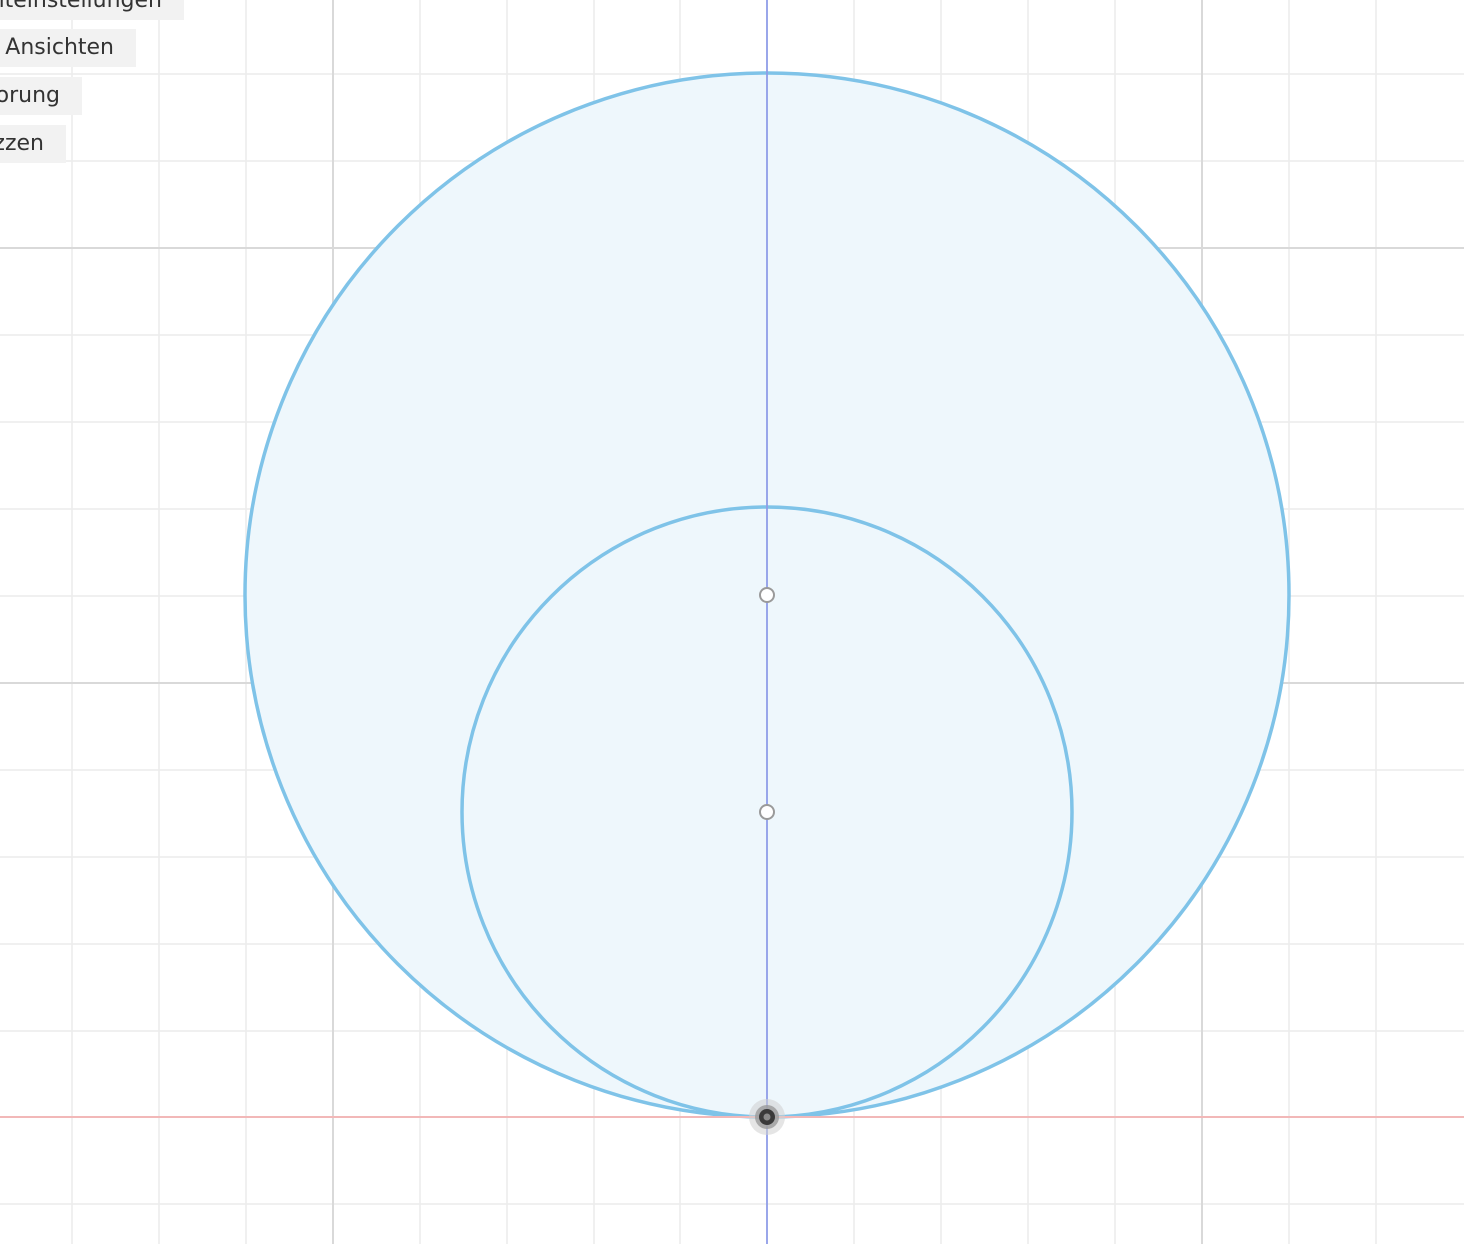  I want to click on browser-item-document-settings: nteinstellungen, so click(92, 10).